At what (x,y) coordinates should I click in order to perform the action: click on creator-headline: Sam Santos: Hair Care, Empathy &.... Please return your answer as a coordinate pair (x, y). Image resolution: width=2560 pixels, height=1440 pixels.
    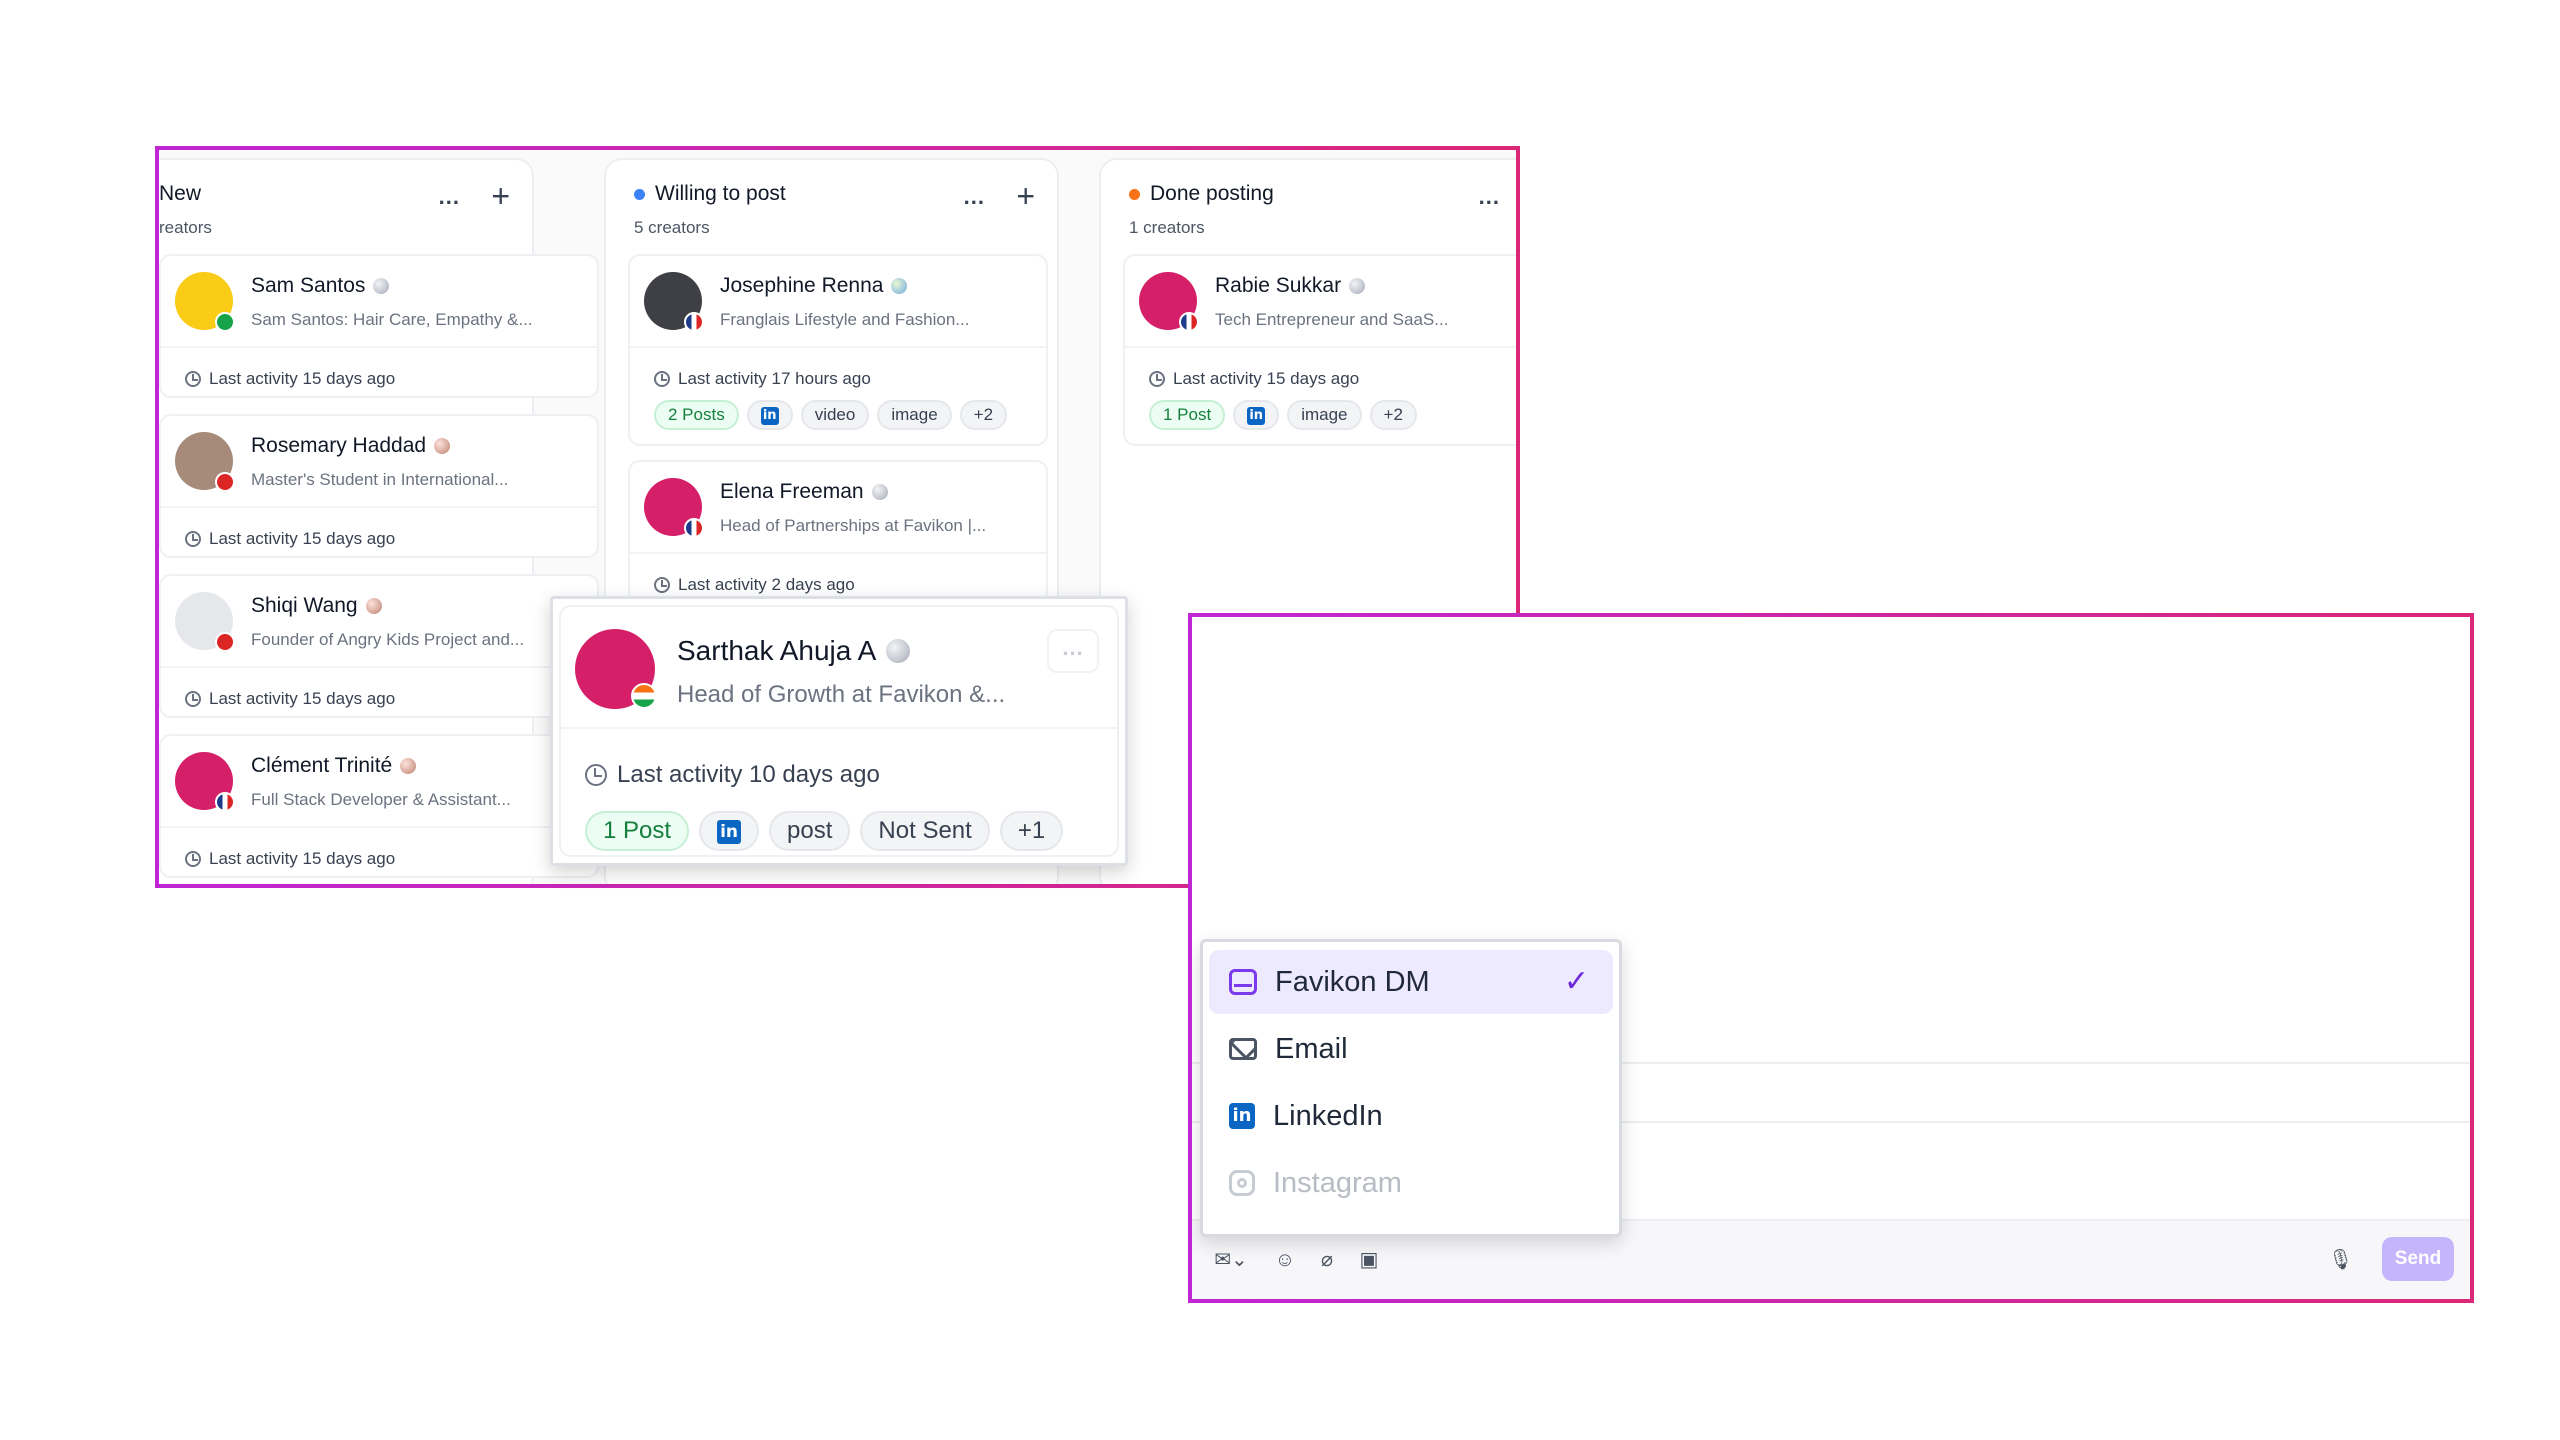
    Looking at the image, I should click on (392, 319).